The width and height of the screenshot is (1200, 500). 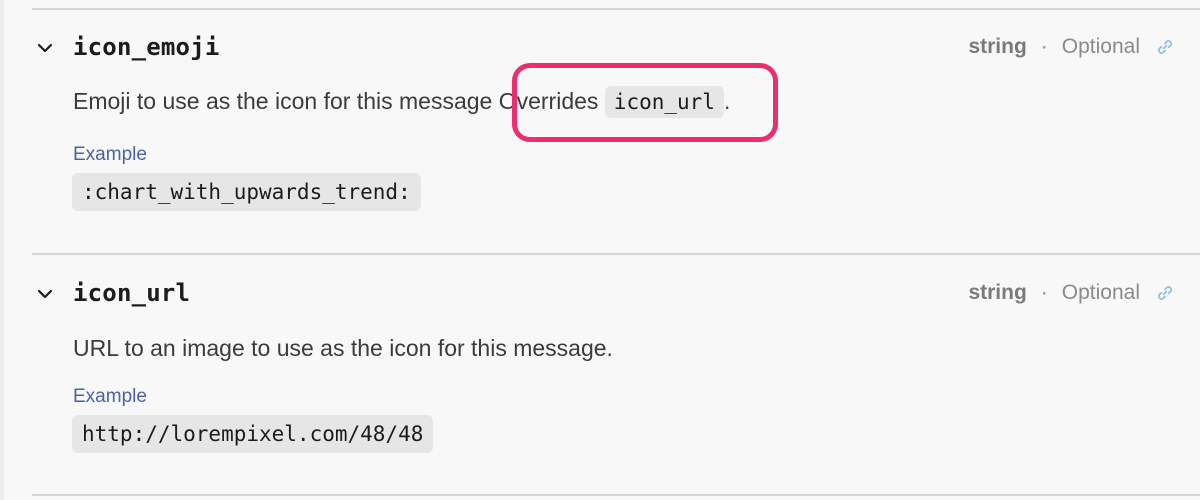 I want to click on overrides-text: Overrides, so click(x=548, y=101).